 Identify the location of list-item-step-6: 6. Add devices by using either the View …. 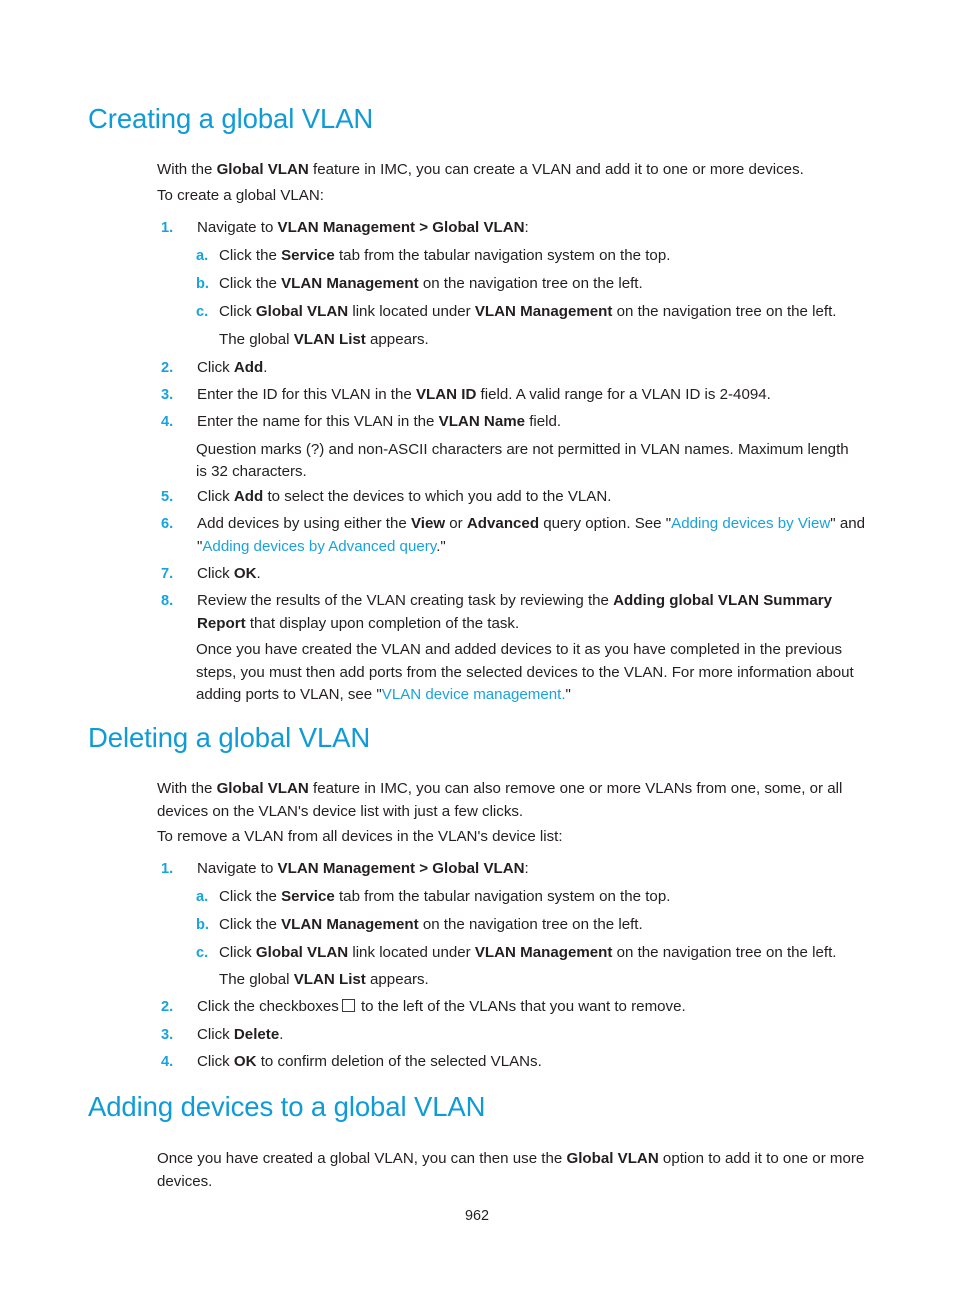
(513, 535).